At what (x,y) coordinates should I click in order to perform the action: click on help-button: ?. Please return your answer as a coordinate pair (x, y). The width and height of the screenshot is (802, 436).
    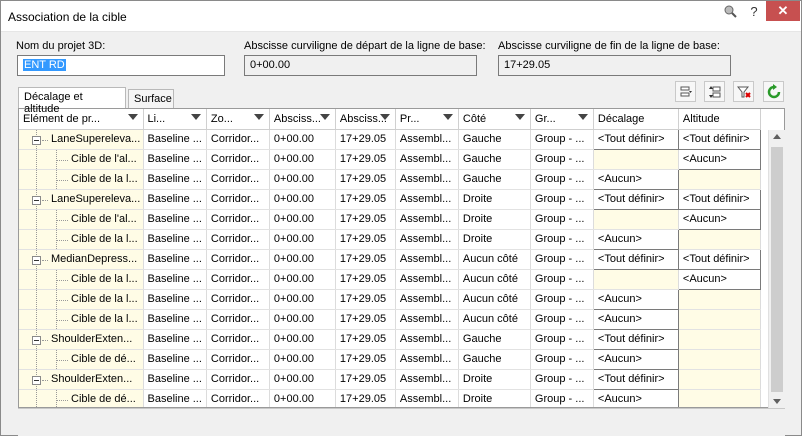
    Looking at the image, I should click on (754, 11).